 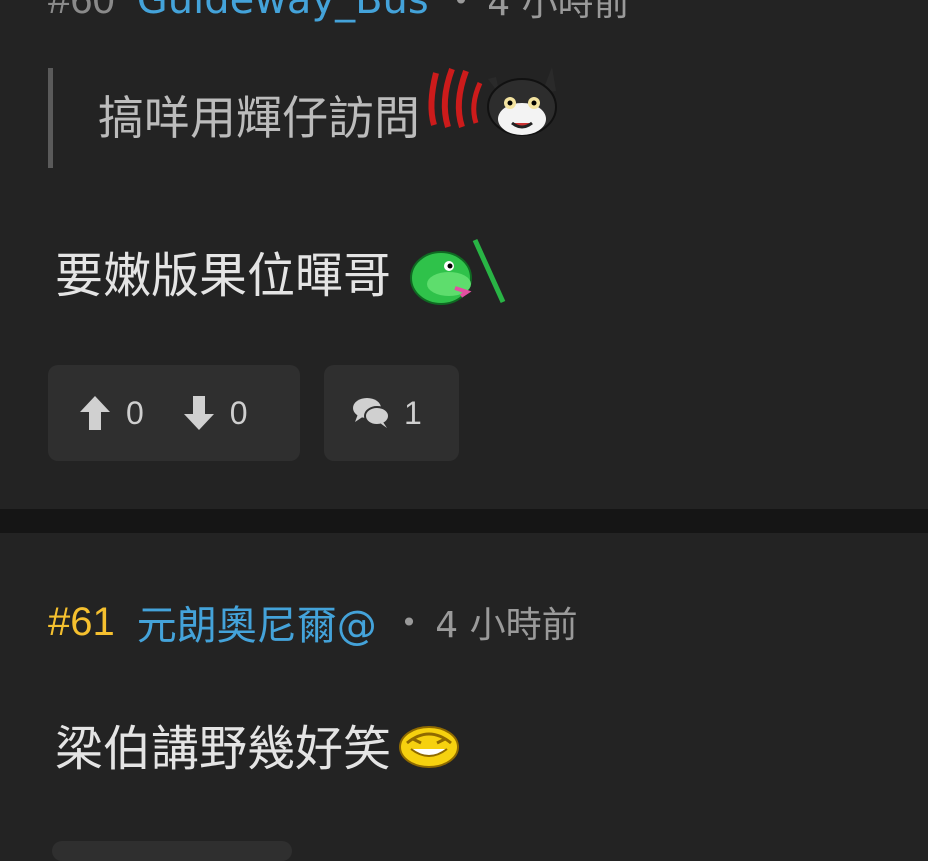 I want to click on downvote-icon, so click(x=199, y=413).